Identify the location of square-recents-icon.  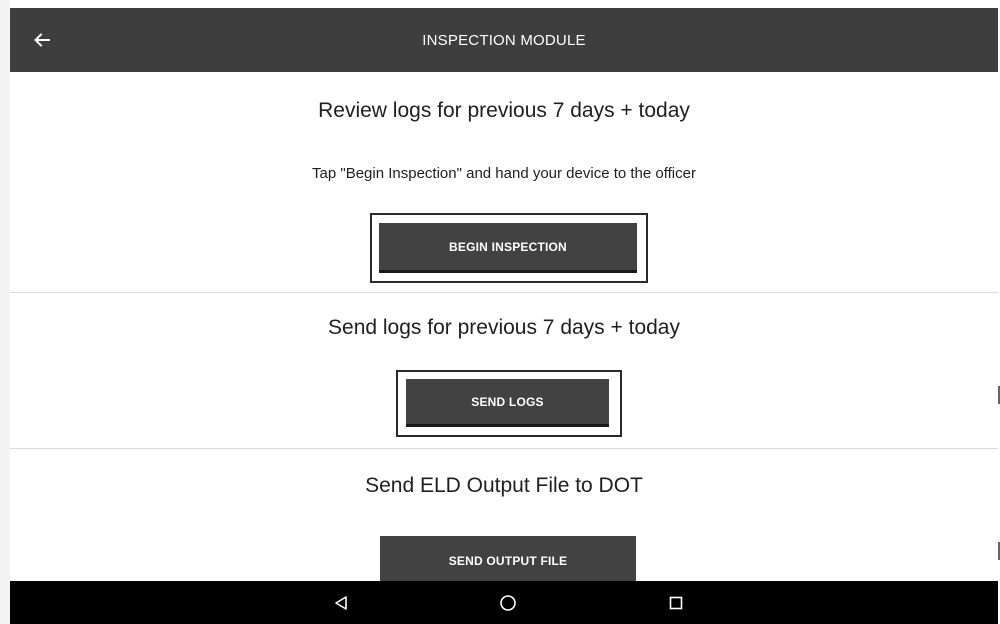
(676, 603).